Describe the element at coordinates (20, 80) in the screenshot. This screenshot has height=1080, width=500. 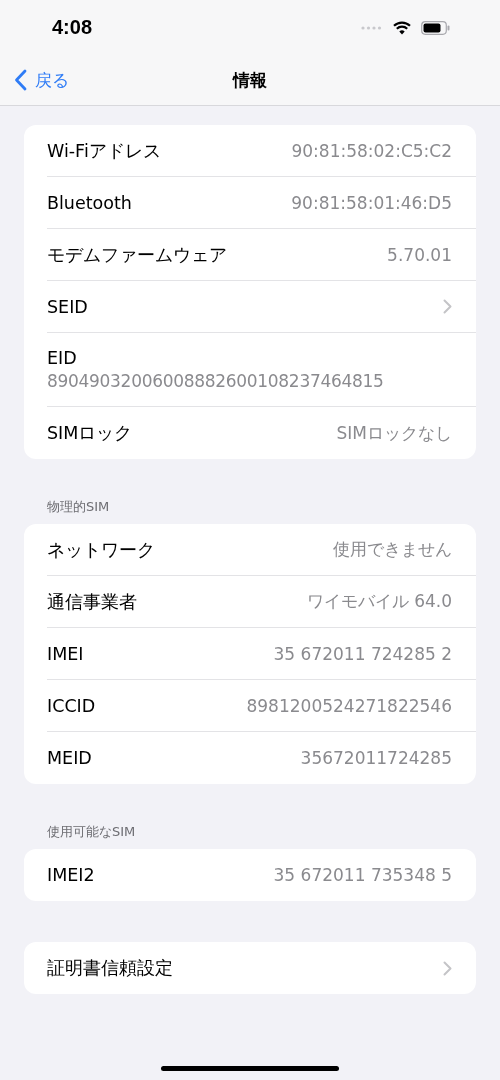
I see `chevron-left-icon` at that location.